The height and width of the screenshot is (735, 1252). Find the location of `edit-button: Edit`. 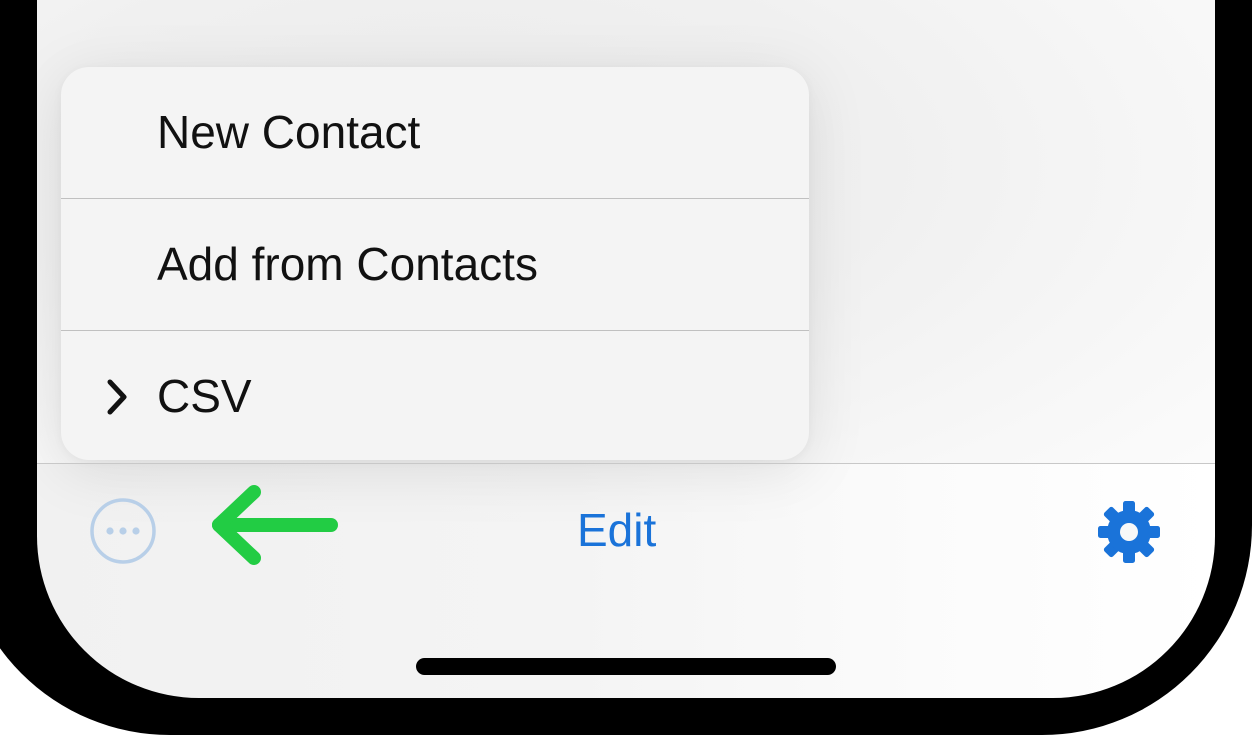

edit-button: Edit is located at coordinates (616, 530).